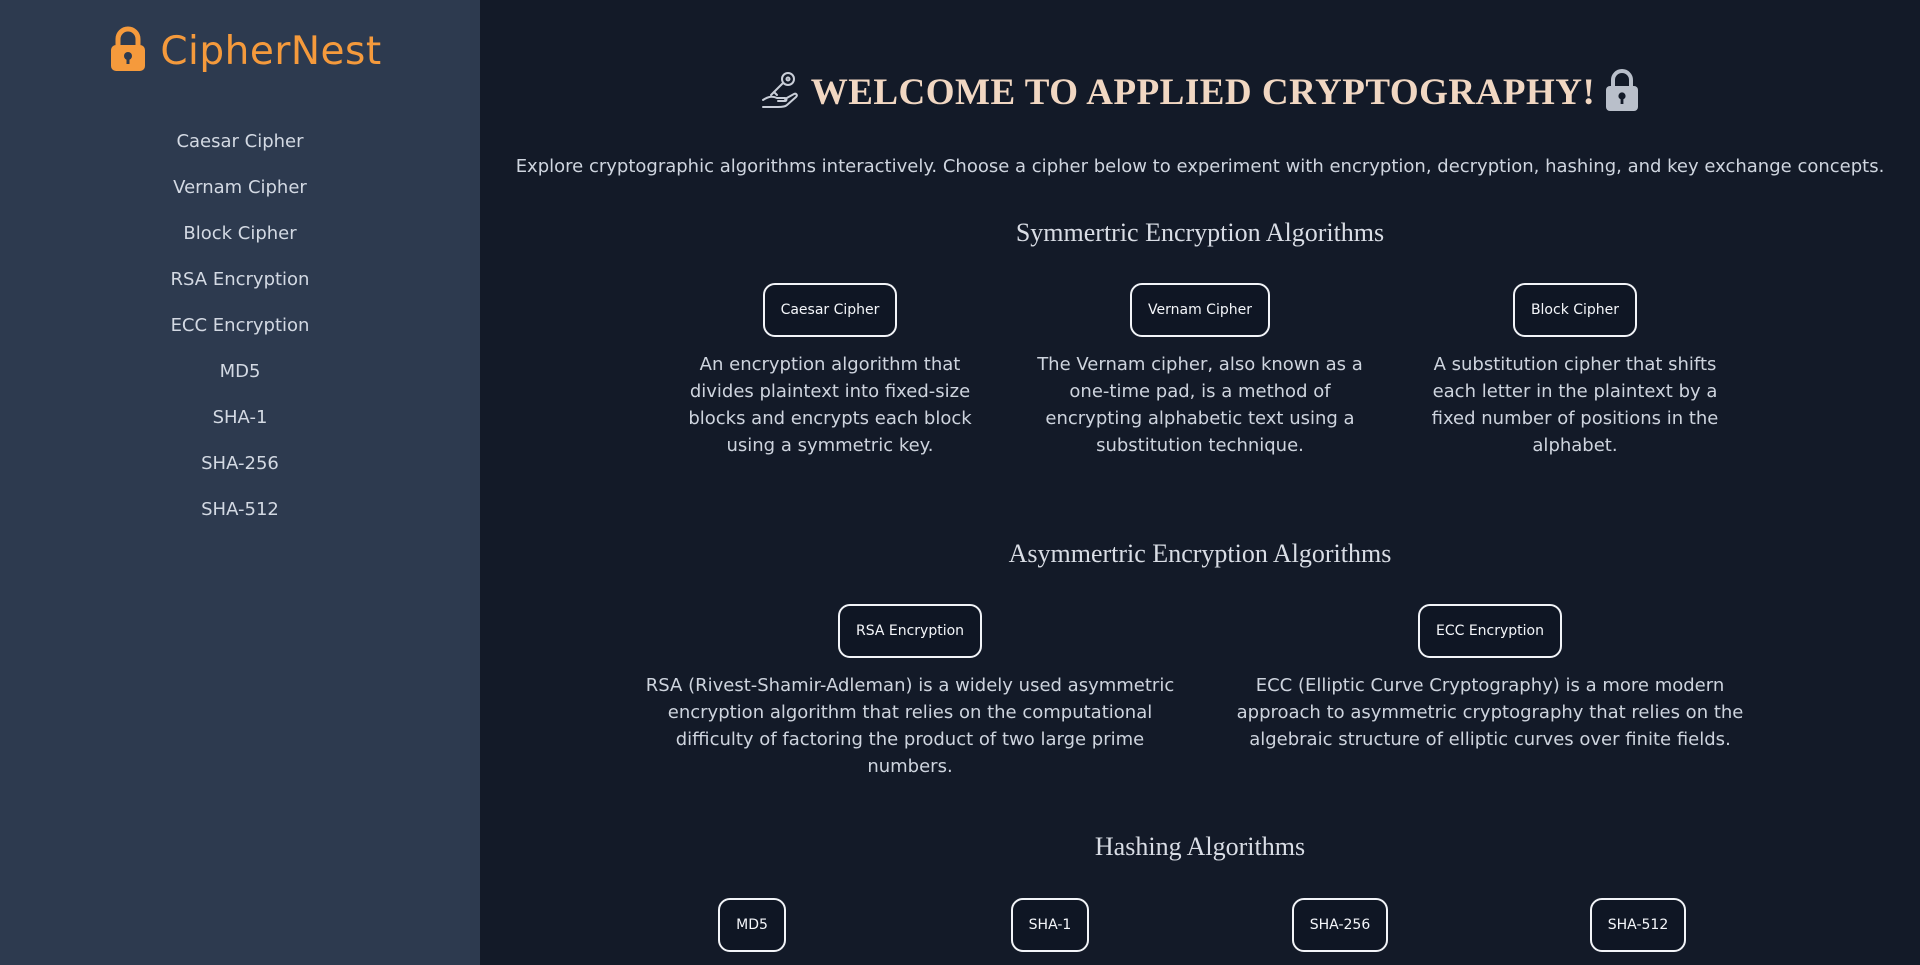 This screenshot has width=1920, height=965. I want to click on card-md5: MD5, so click(752, 925).